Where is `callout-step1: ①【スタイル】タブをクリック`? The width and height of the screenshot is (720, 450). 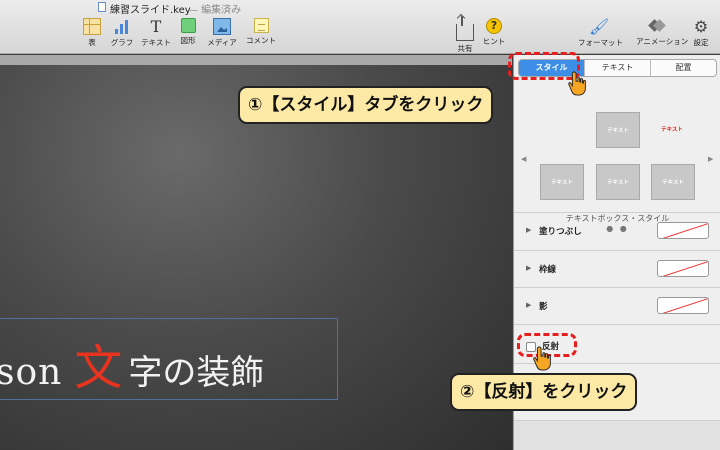 callout-step1: ①【スタイル】タブをクリック is located at coordinates (366, 105).